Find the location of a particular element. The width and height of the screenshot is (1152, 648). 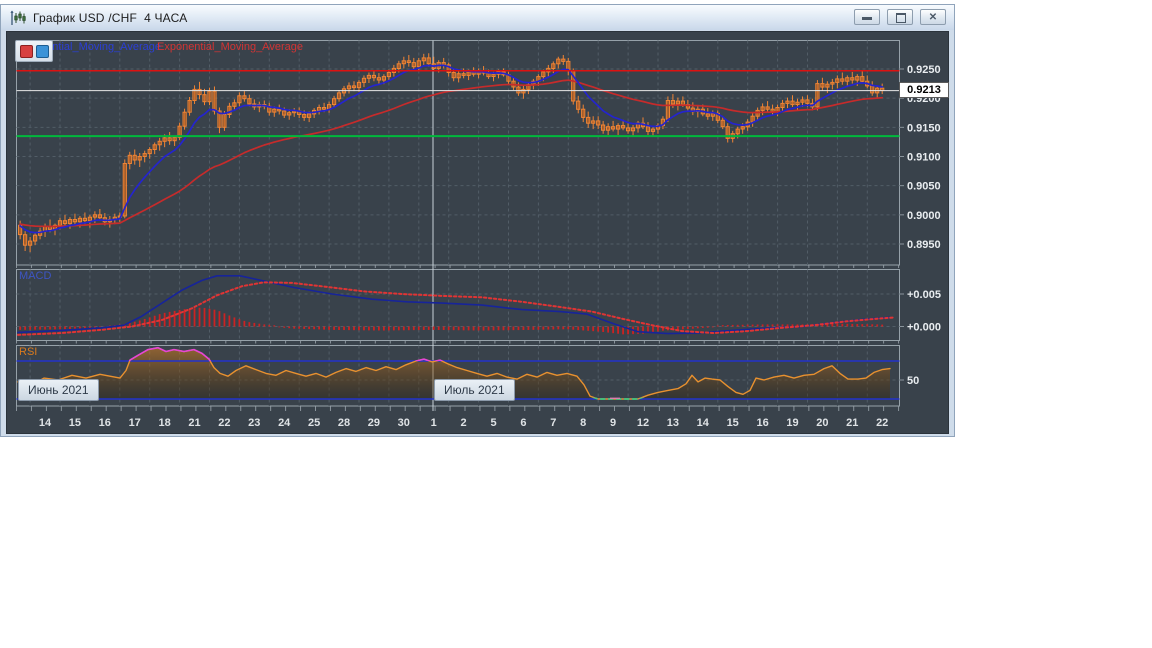

svg-text: 20 is located at coordinates (822, 423).